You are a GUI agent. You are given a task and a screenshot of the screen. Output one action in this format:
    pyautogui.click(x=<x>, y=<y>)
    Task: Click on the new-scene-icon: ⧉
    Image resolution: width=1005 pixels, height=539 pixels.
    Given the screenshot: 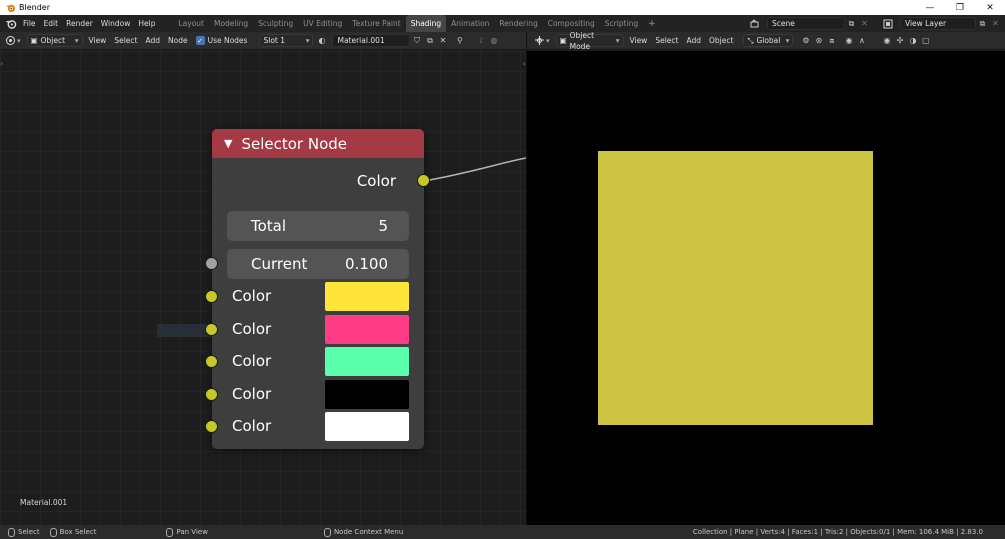 What is the action you would take?
    pyautogui.click(x=851, y=23)
    